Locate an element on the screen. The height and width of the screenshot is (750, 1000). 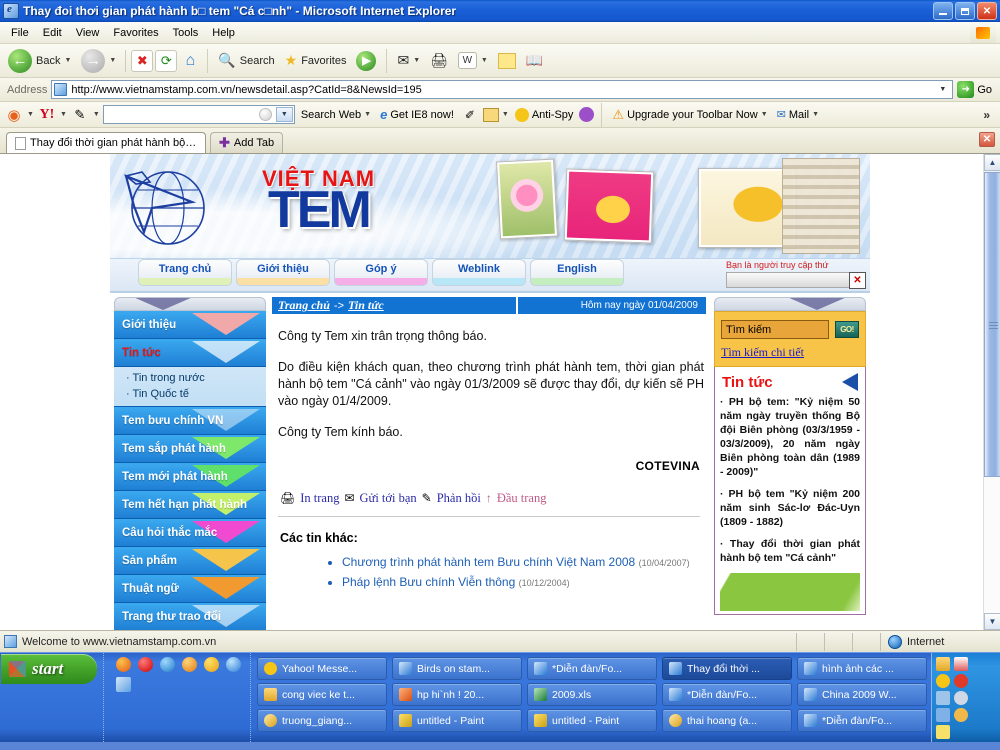
menu-tools: Tools is located at coordinates (186, 33).